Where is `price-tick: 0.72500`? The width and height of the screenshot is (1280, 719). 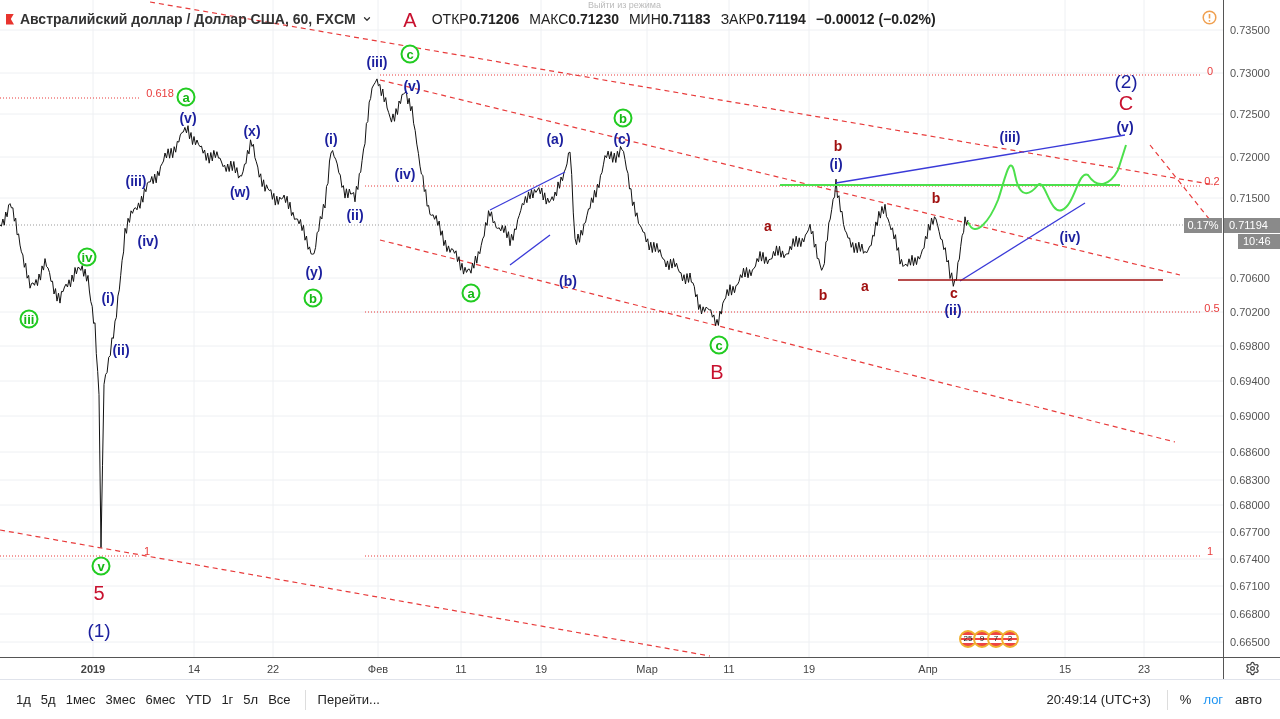 price-tick: 0.72500 is located at coordinates (1250, 114).